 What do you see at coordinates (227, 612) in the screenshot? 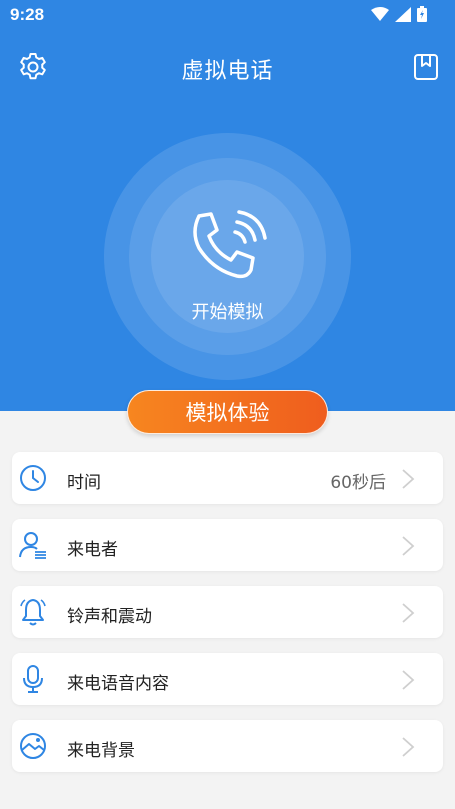
I see `list-item-ringtone: 铃声和震动` at bounding box center [227, 612].